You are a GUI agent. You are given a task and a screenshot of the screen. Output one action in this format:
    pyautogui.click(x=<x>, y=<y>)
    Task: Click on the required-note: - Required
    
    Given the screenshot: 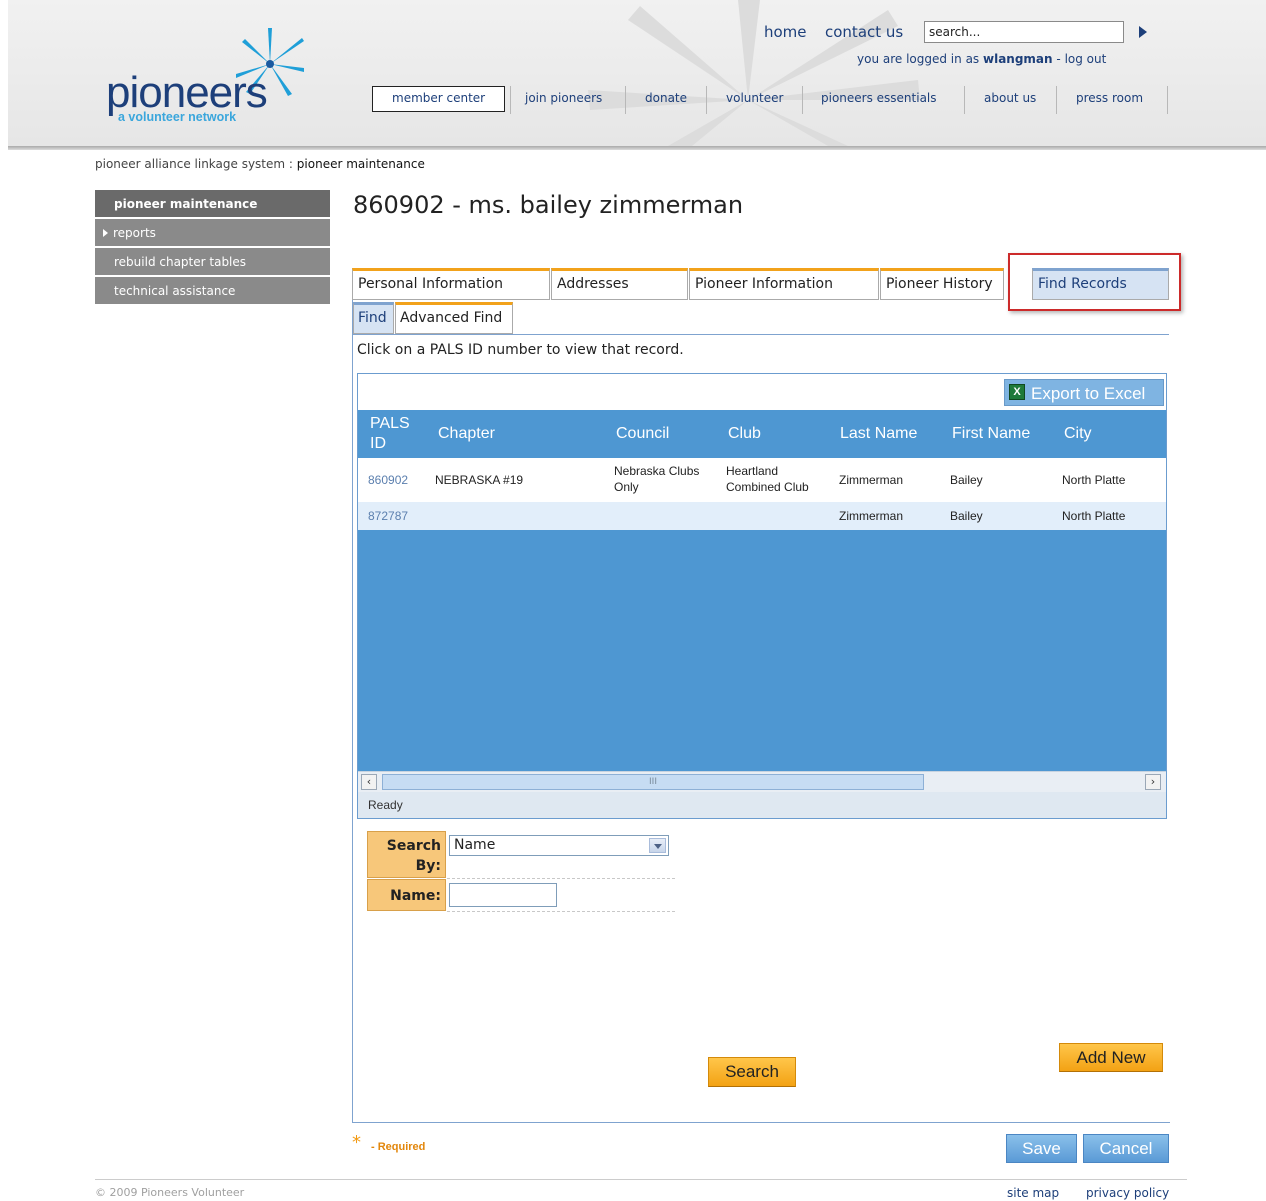 What is the action you would take?
    pyautogui.click(x=398, y=1147)
    